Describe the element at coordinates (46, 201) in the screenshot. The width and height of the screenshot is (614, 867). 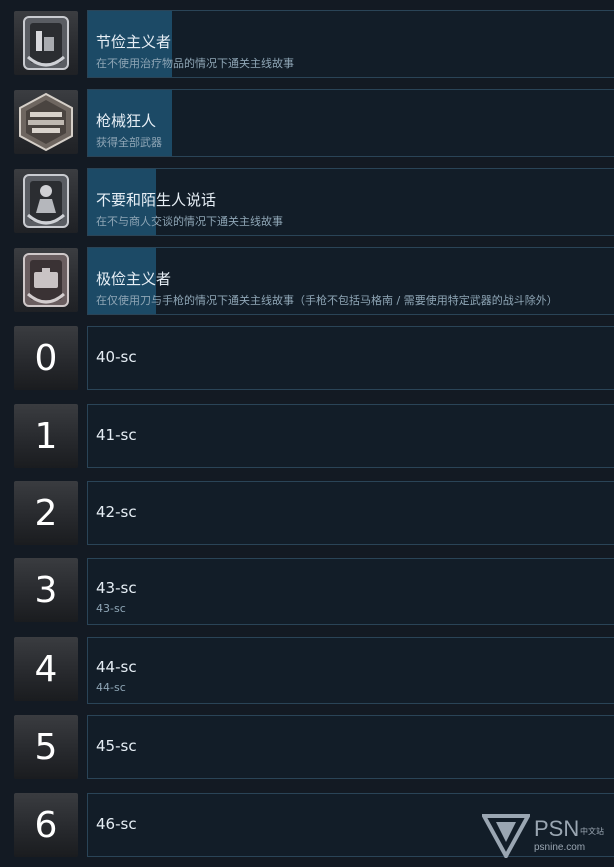
I see `merchant-laurel-badge-icon` at that location.